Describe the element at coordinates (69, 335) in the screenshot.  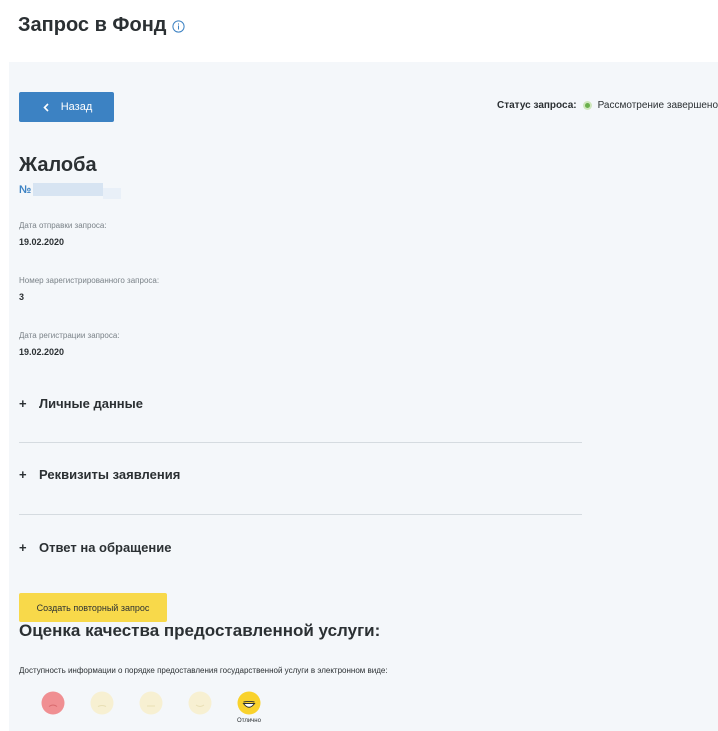
I see `field-label: Дата регистрации запроса:` at that location.